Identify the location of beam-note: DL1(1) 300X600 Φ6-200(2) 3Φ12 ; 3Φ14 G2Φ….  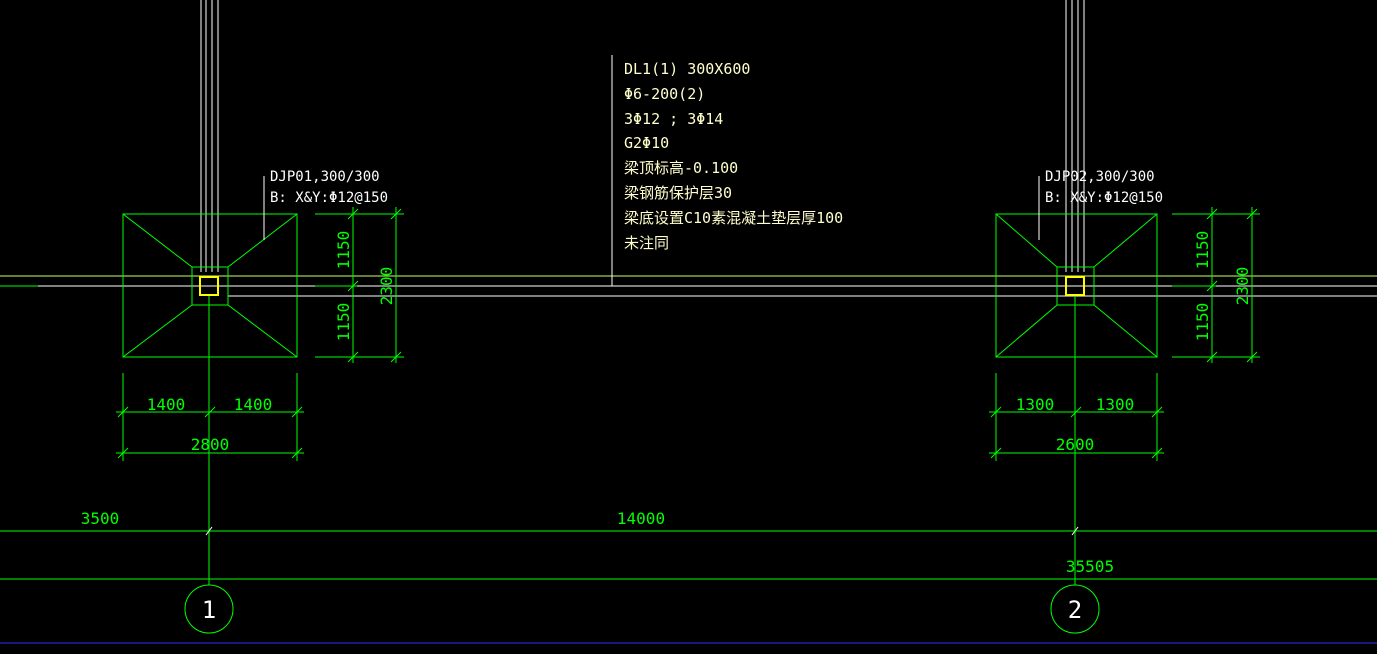
(733, 156).